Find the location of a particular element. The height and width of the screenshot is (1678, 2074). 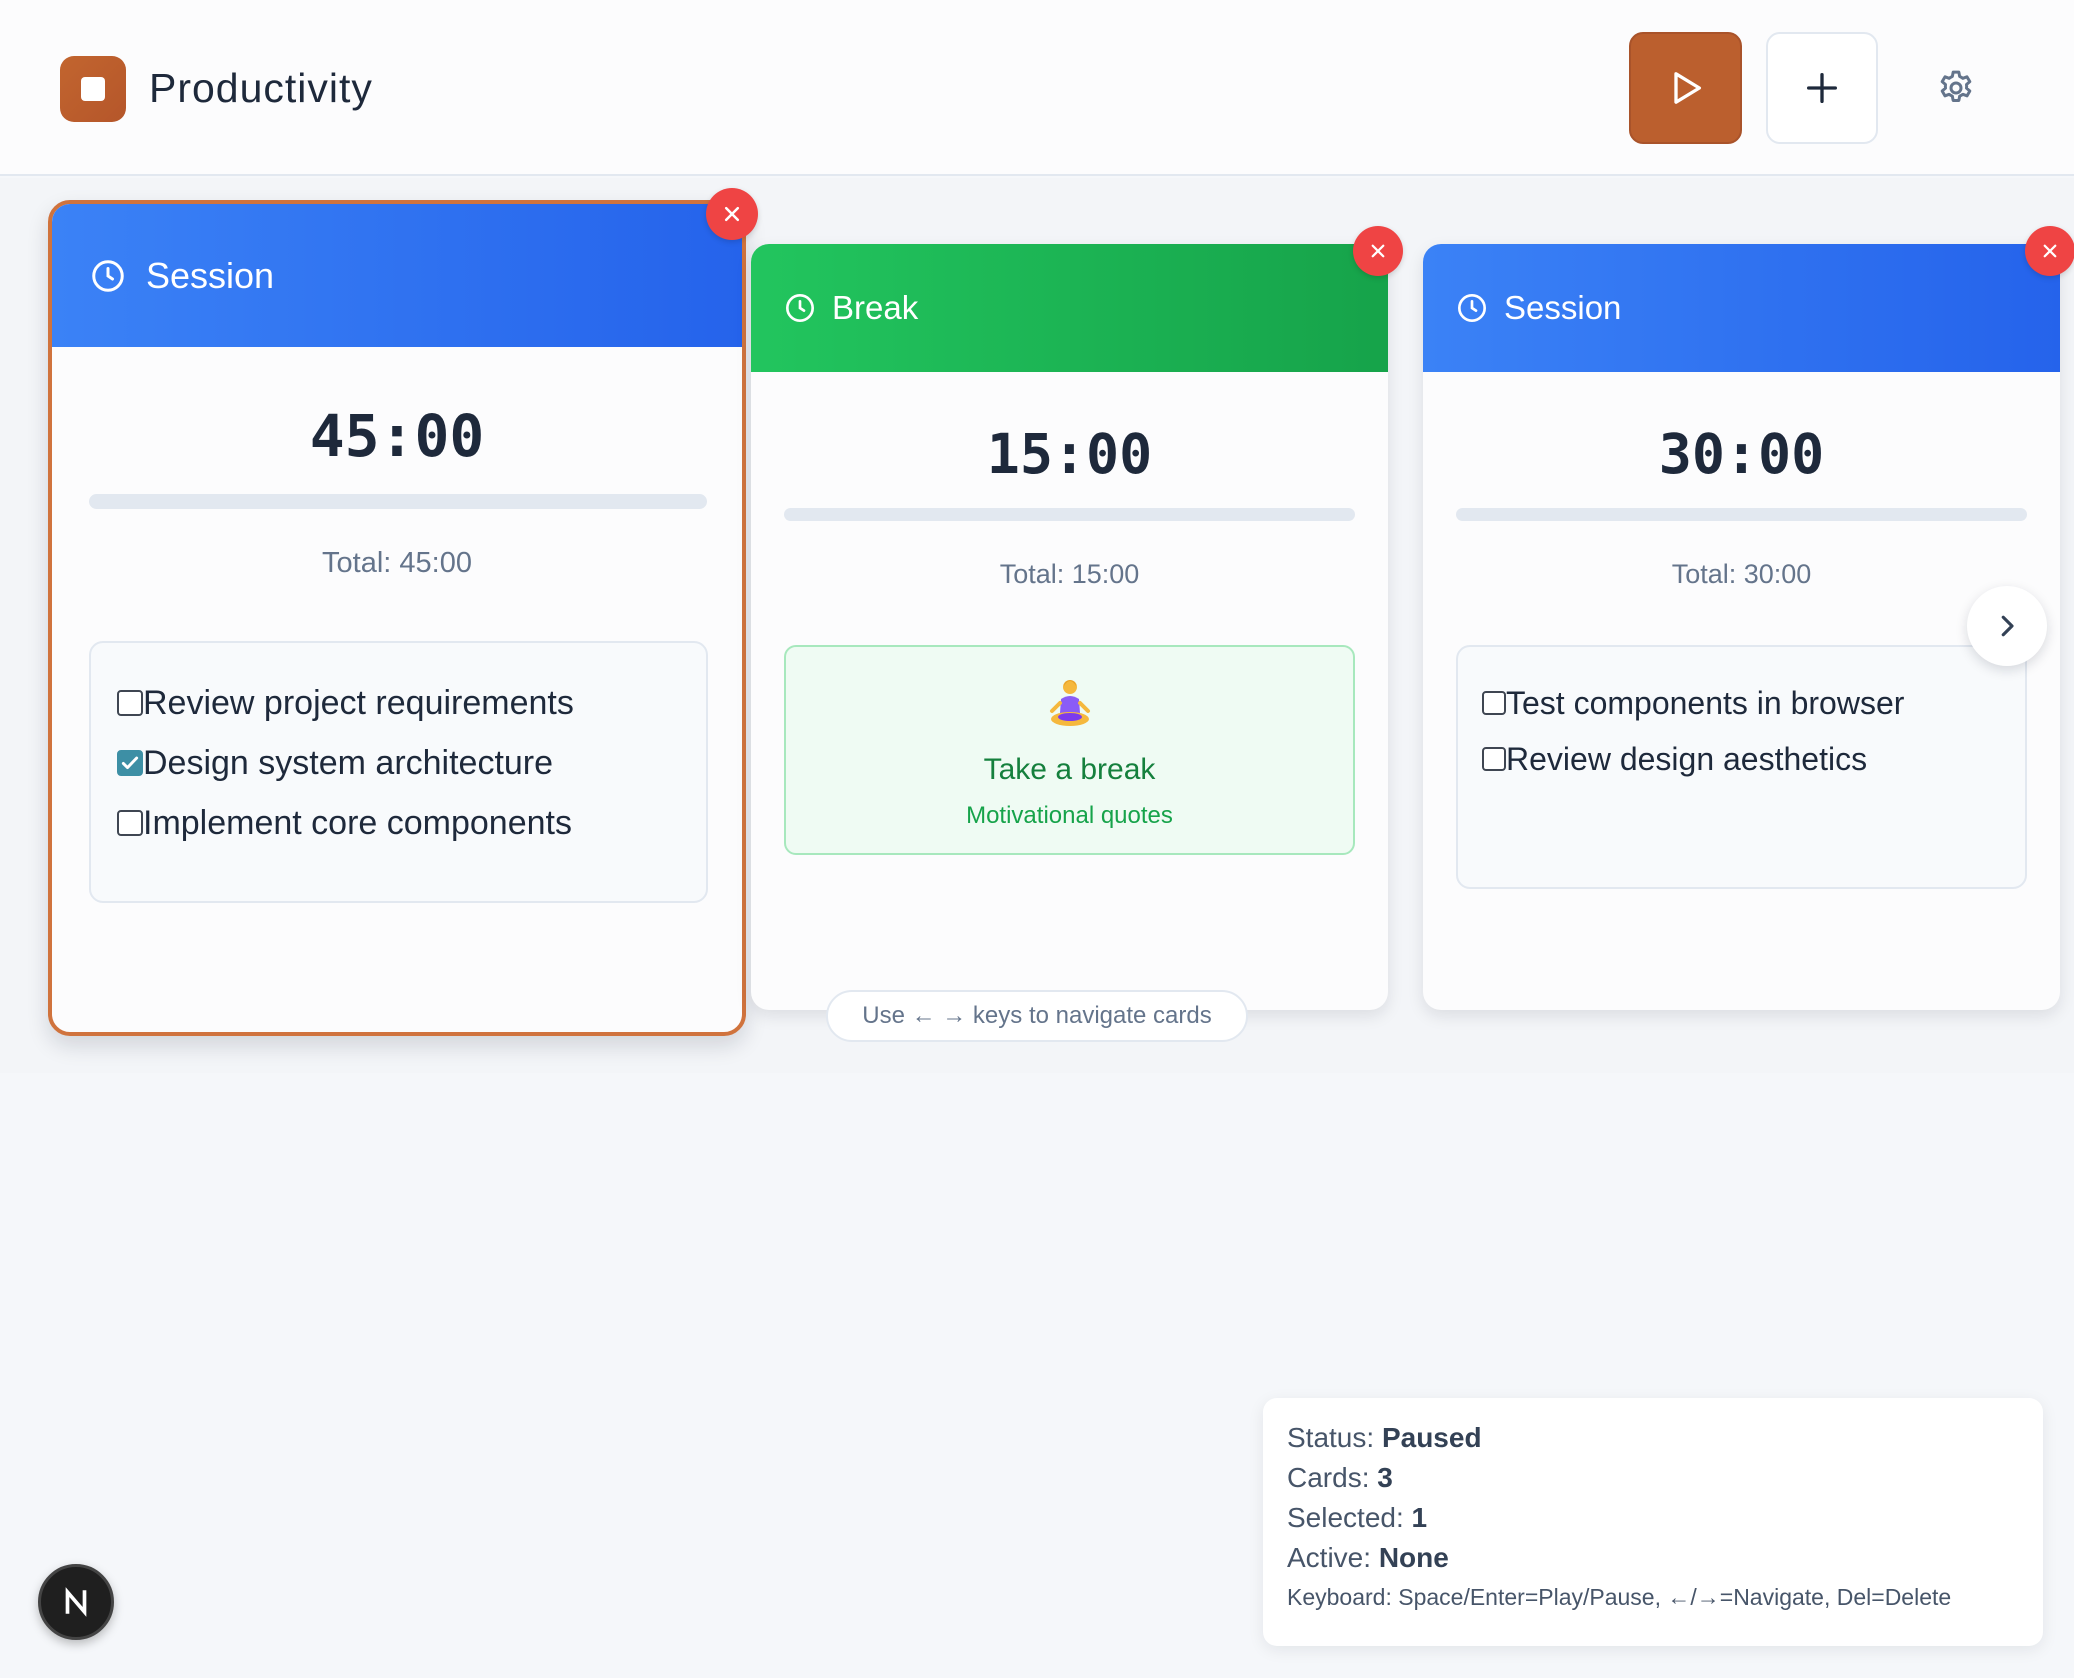

plus-icon is located at coordinates (1822, 88).